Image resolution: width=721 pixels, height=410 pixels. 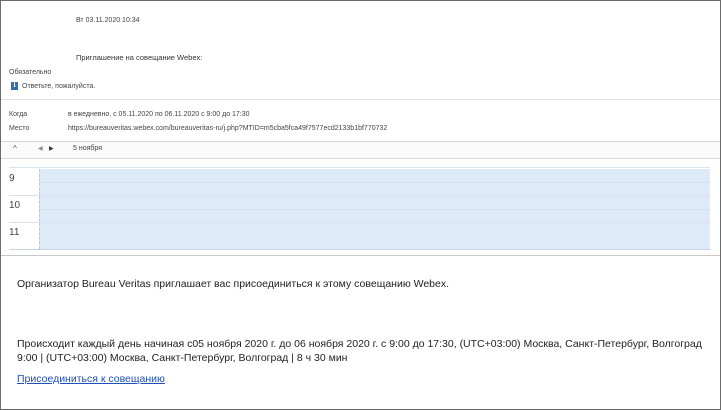 I want to click on meeting-subject: Приглашение на совещание Webex:, so click(x=139, y=57).